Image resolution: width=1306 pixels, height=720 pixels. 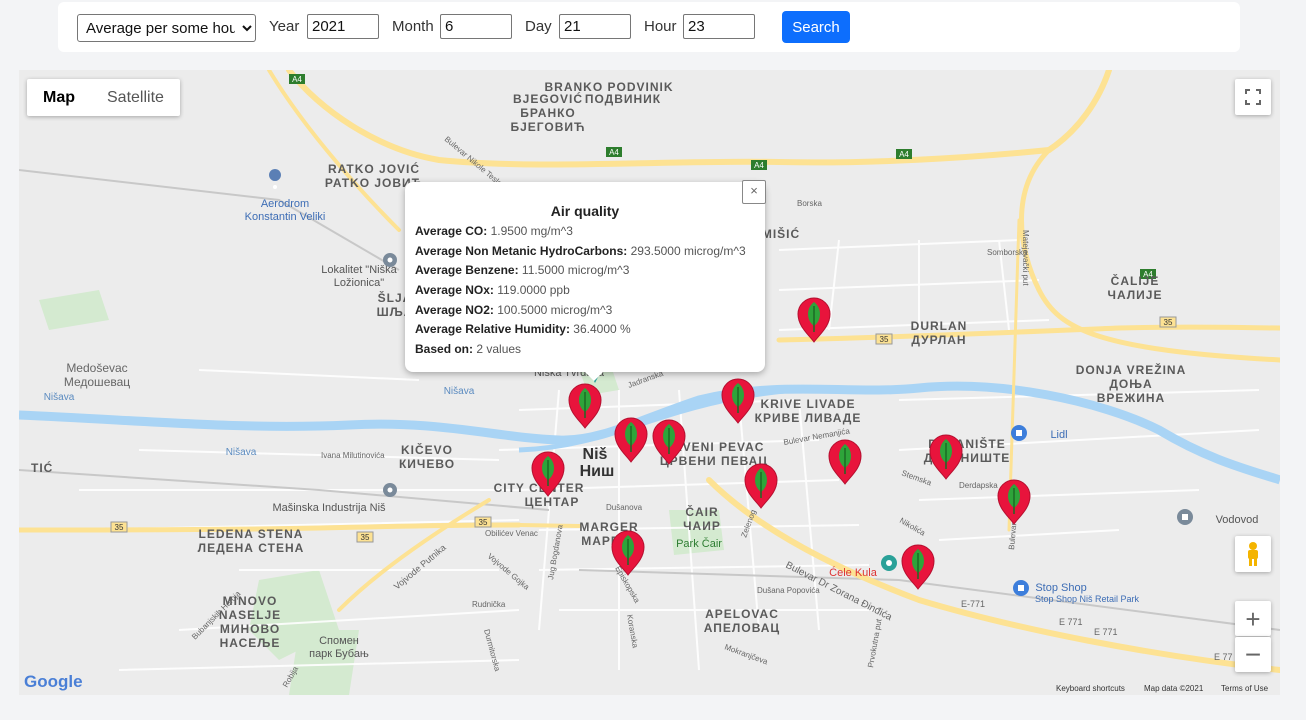 I want to click on popup-row-value: 119.0000 ppb, so click(x=531, y=290).